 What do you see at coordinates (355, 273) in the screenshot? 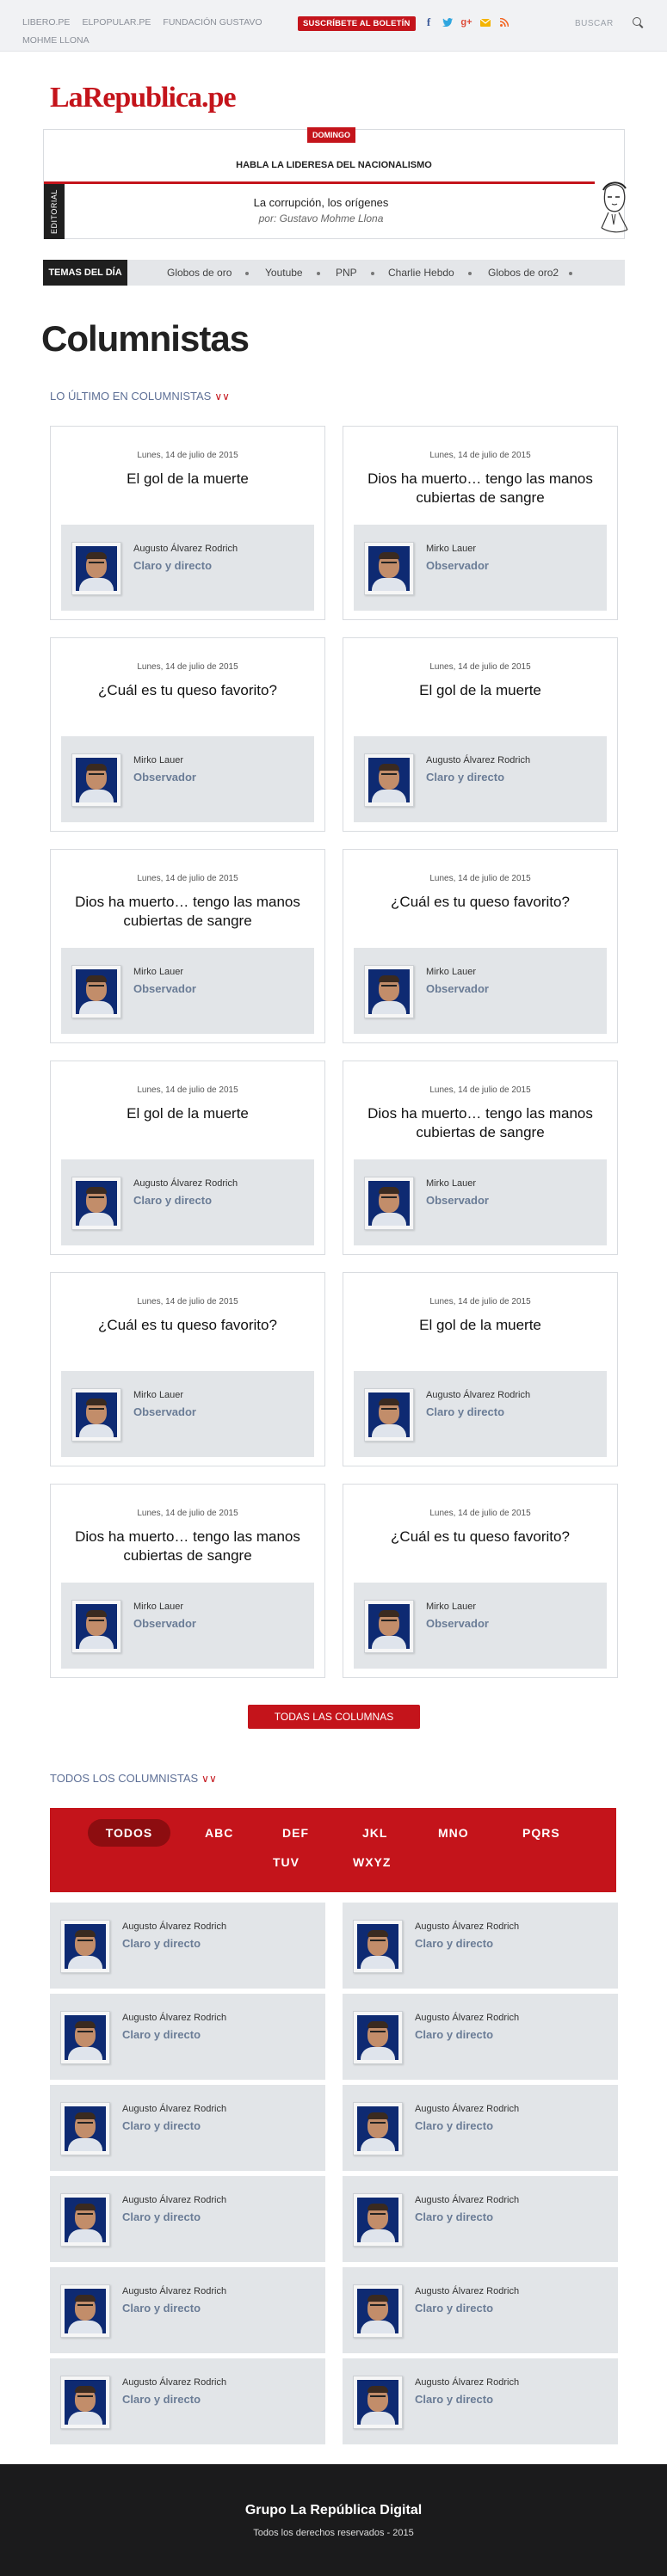
I see `topic-item: PNP` at bounding box center [355, 273].